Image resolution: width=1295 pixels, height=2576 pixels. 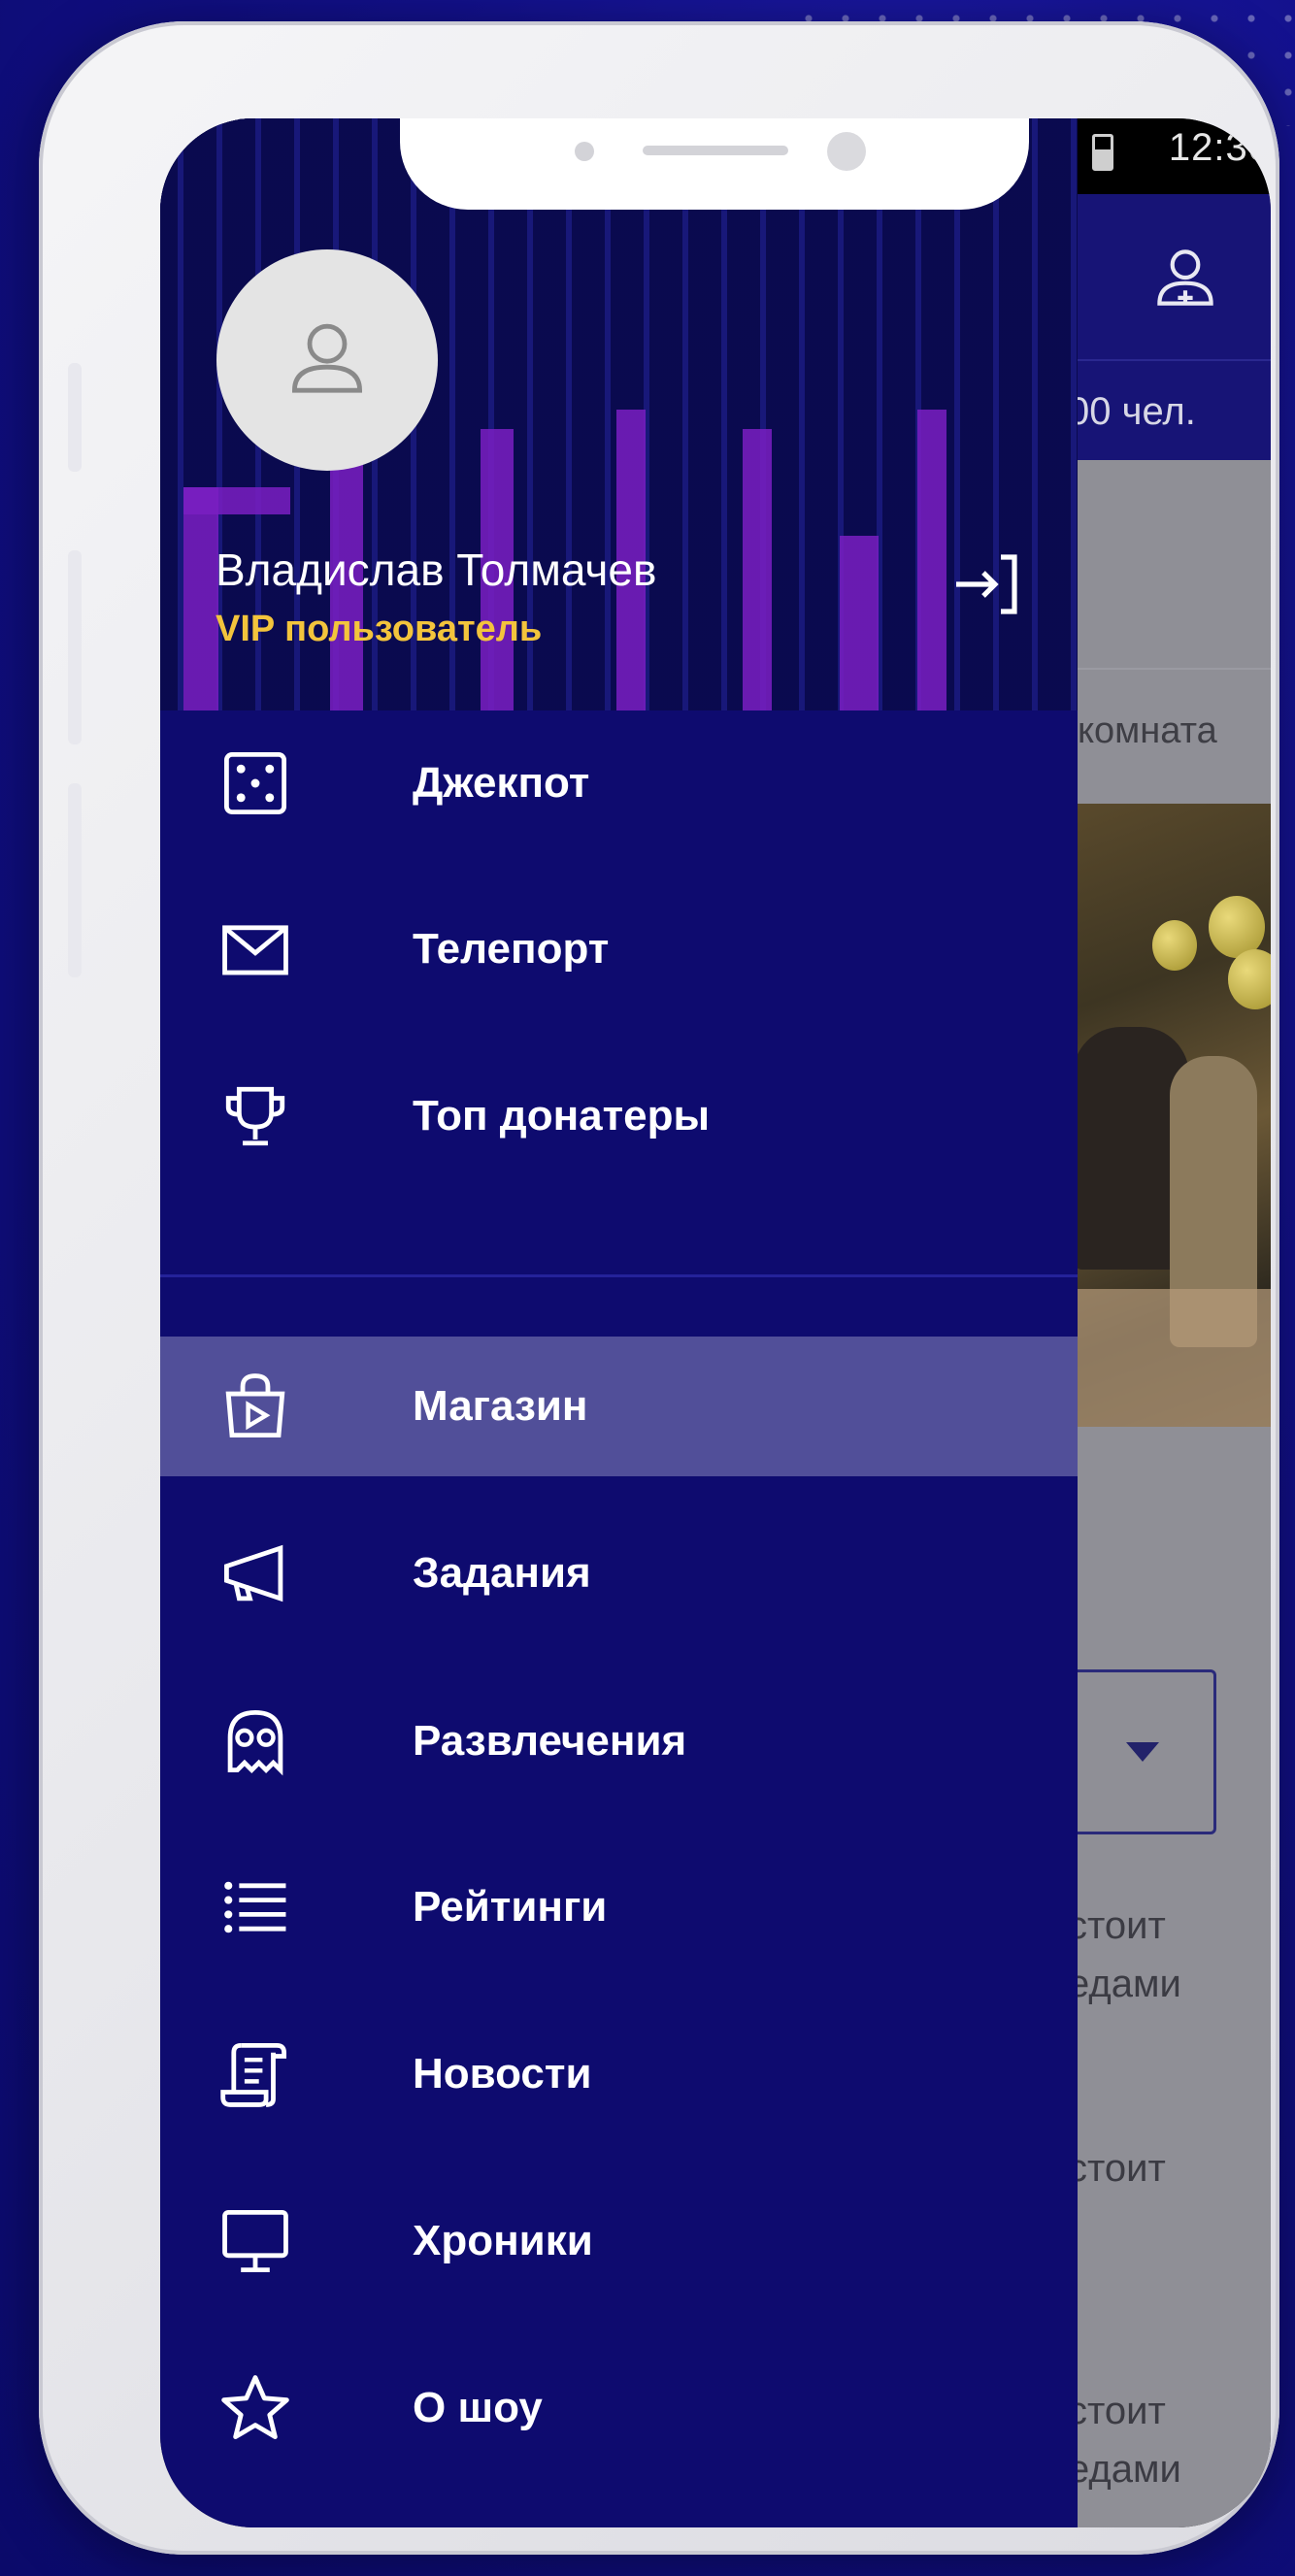 What do you see at coordinates (619, 949) in the screenshot?
I see `menu-item-teleport: Телепорт` at bounding box center [619, 949].